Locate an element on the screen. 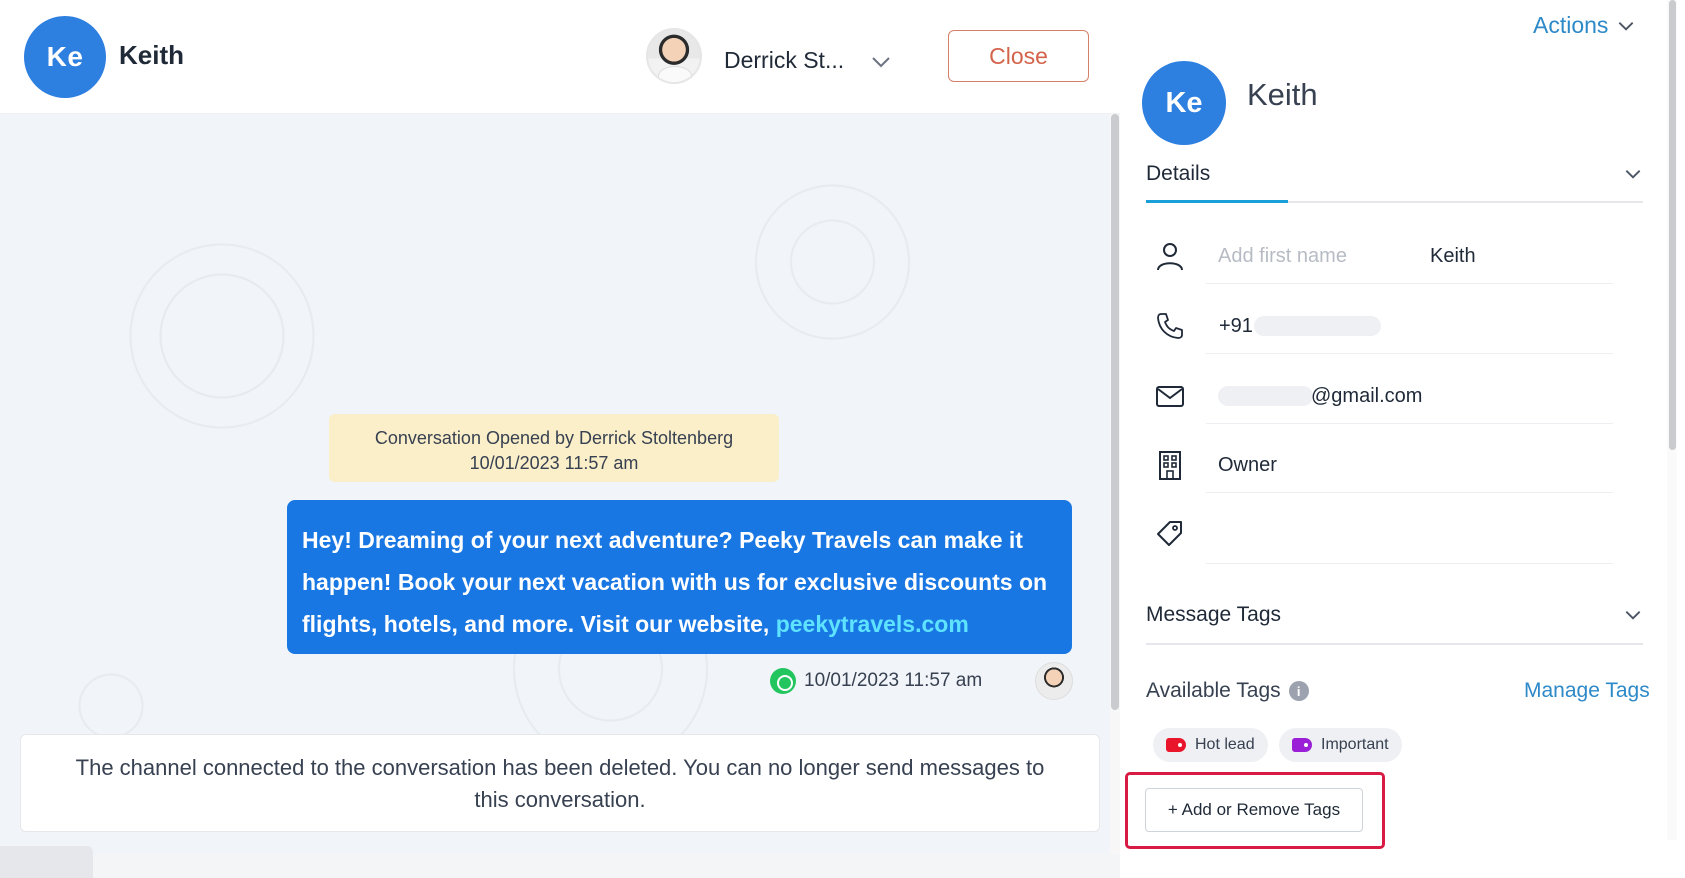 This screenshot has height=878, width=1685. building-icon is located at coordinates (1170, 465).